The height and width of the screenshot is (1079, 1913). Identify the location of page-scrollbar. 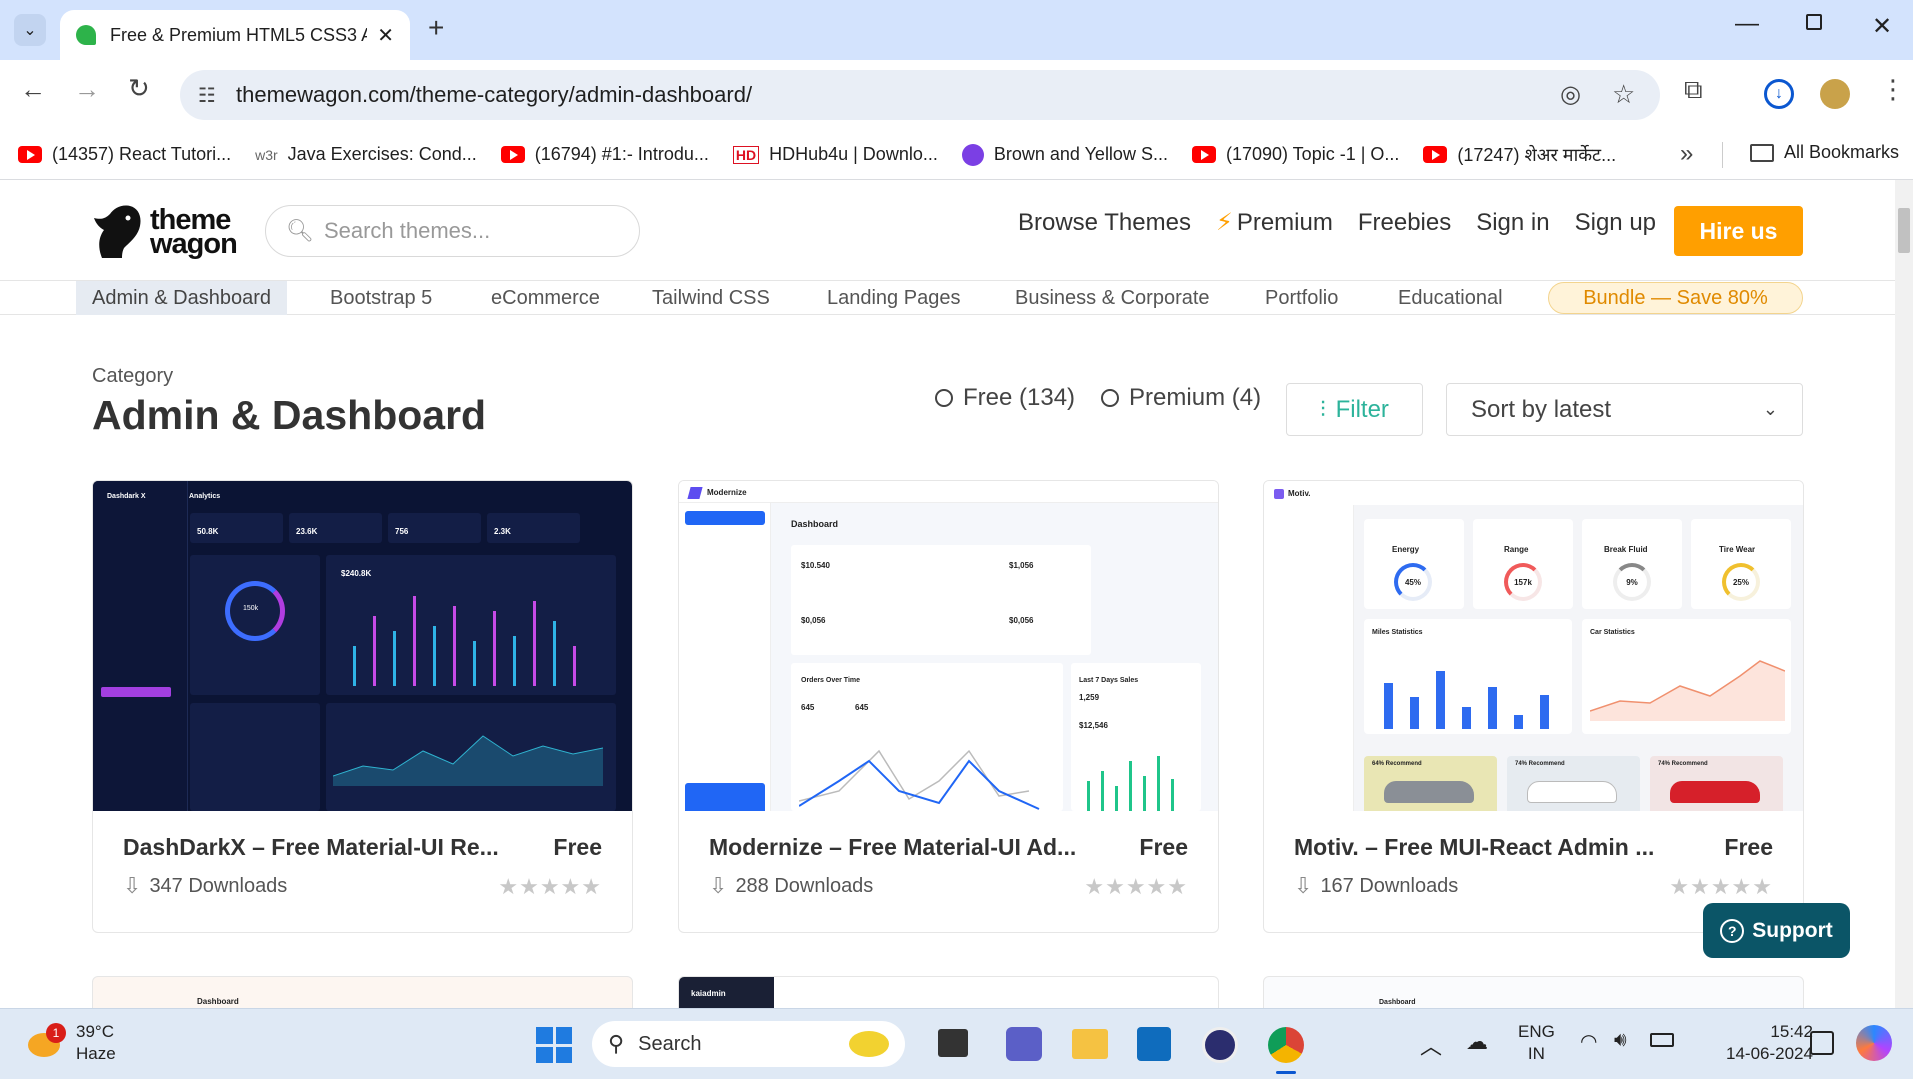
(1904, 594).